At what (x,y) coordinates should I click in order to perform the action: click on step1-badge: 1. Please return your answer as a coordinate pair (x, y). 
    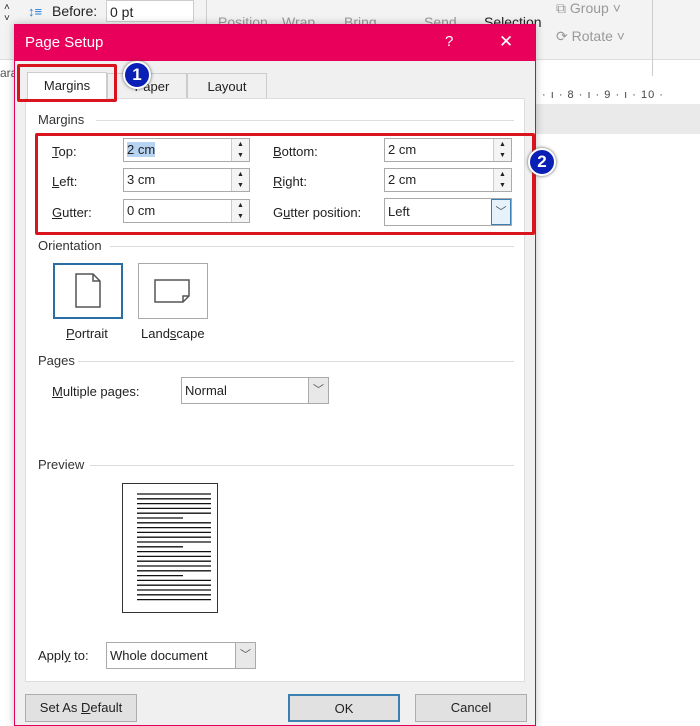
    Looking at the image, I should click on (137, 75).